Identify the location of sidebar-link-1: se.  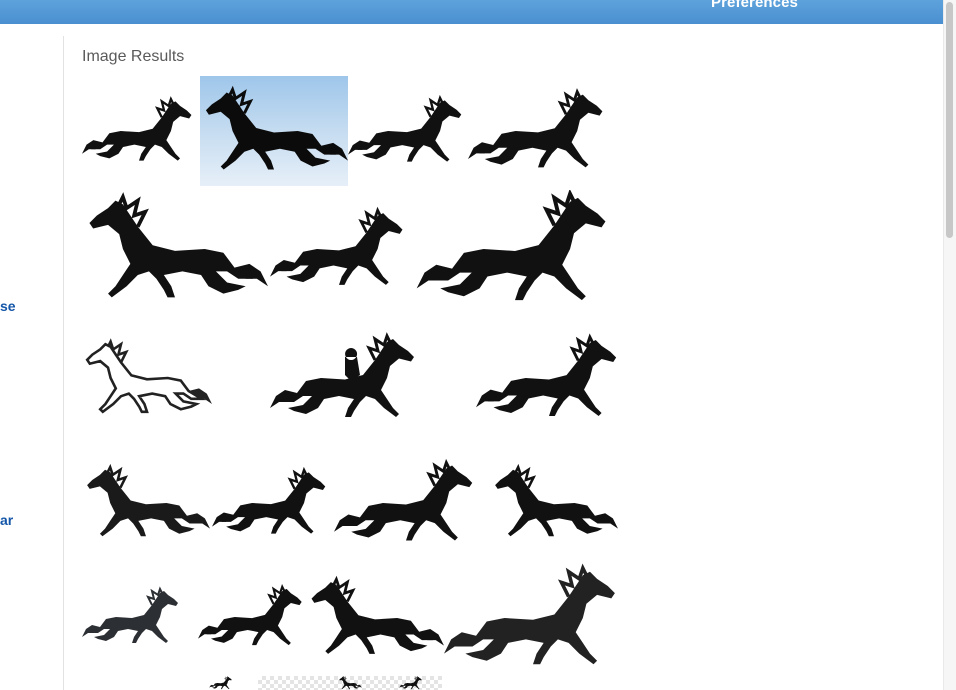
(8, 306).